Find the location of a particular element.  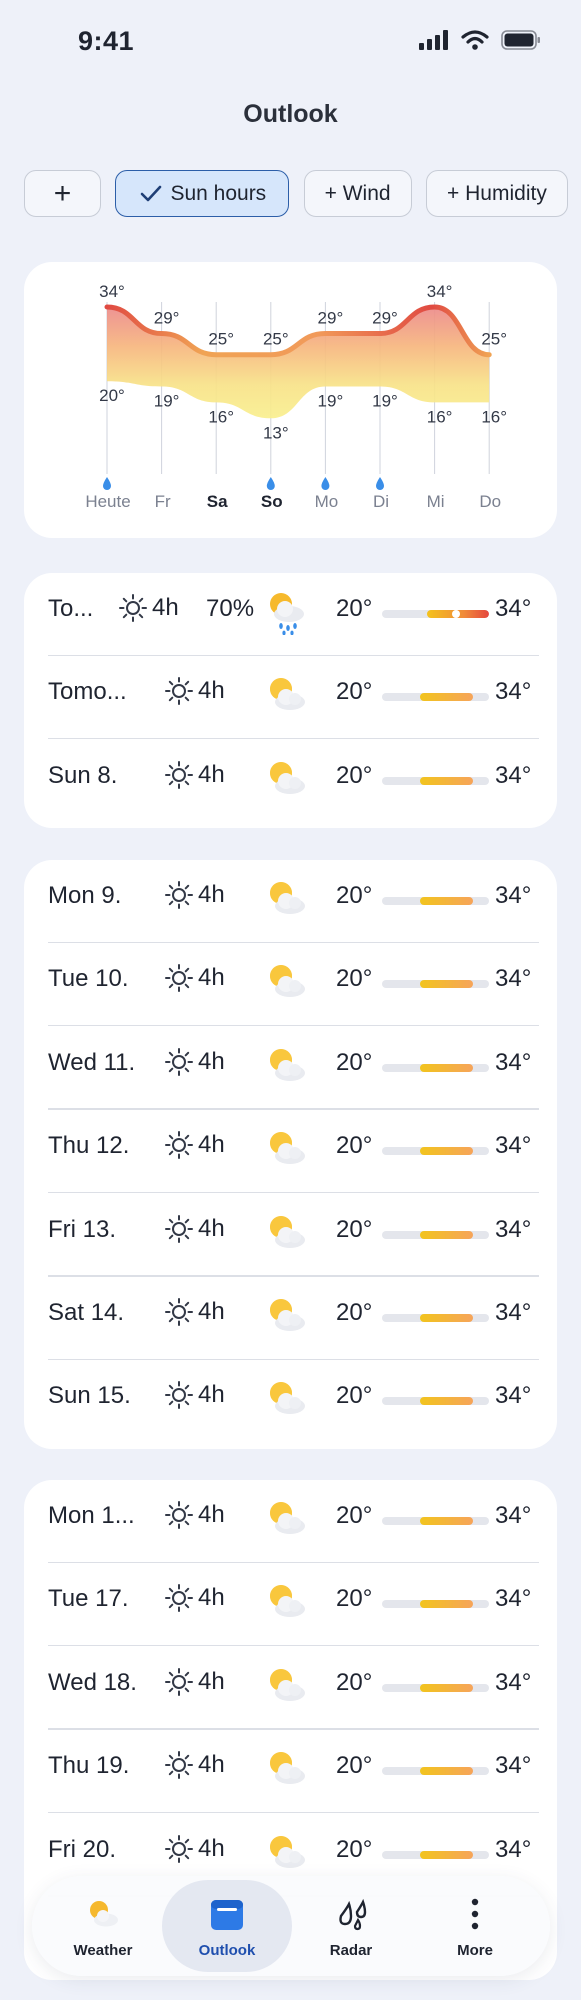

status-icons is located at coordinates (480, 40).